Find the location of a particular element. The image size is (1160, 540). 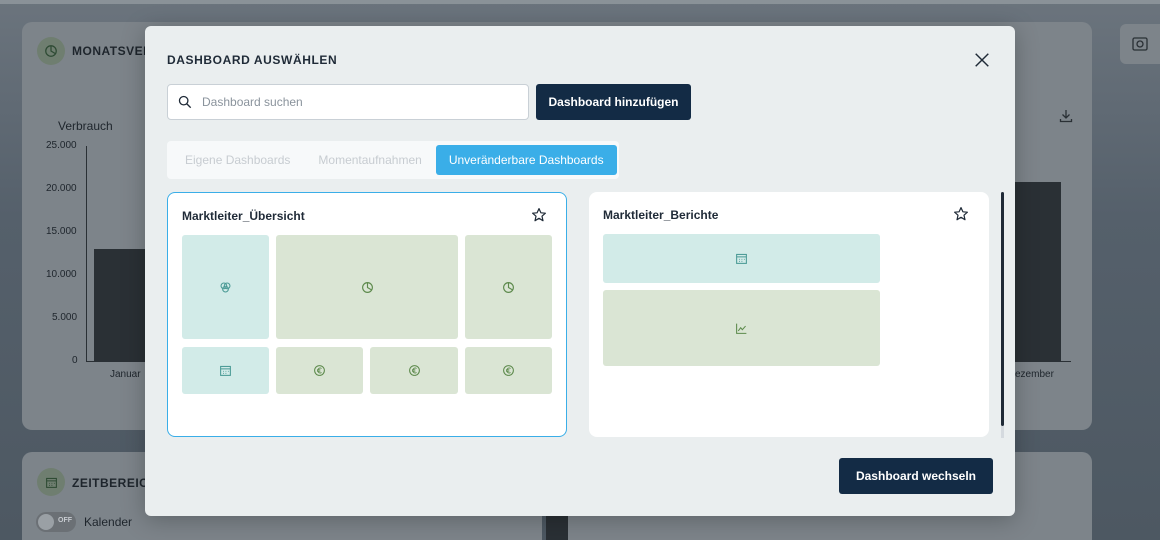

search-icon is located at coordinates (185, 102).